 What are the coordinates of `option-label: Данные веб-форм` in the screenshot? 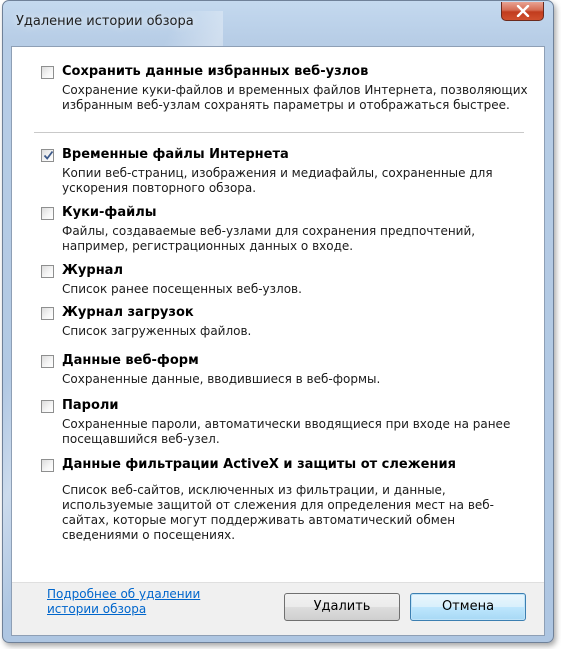 It's located at (130, 360).